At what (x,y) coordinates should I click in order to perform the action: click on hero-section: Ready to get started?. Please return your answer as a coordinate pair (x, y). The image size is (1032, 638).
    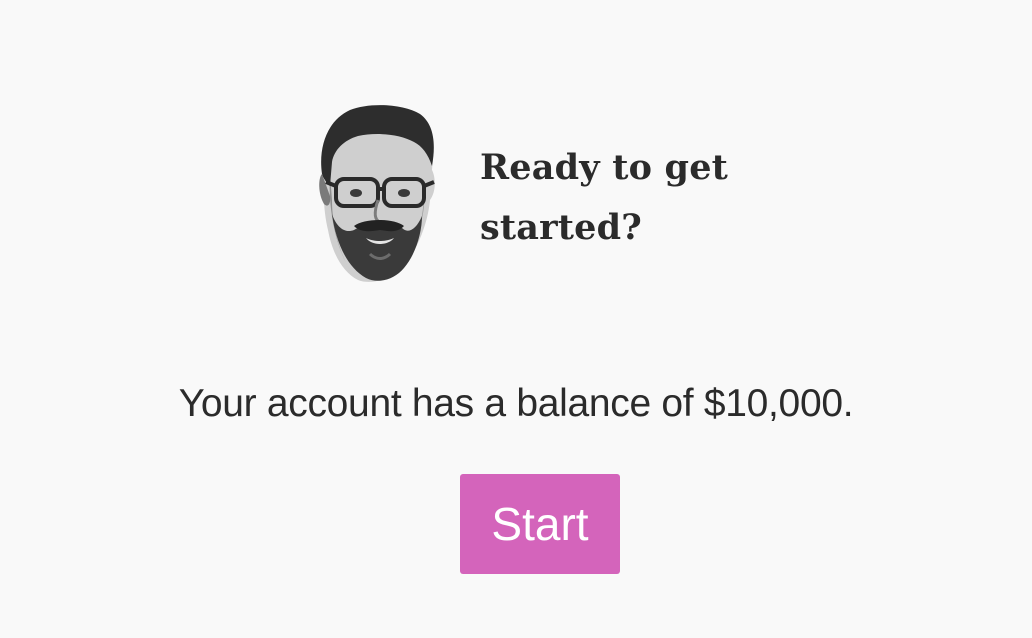
    Looking at the image, I should click on (528, 196).